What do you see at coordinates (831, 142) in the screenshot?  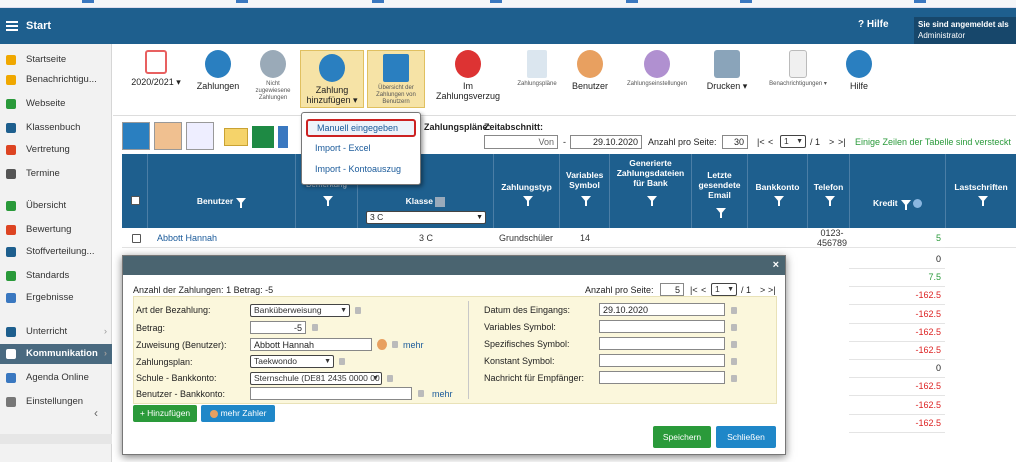 I see `pager-next: >` at bounding box center [831, 142].